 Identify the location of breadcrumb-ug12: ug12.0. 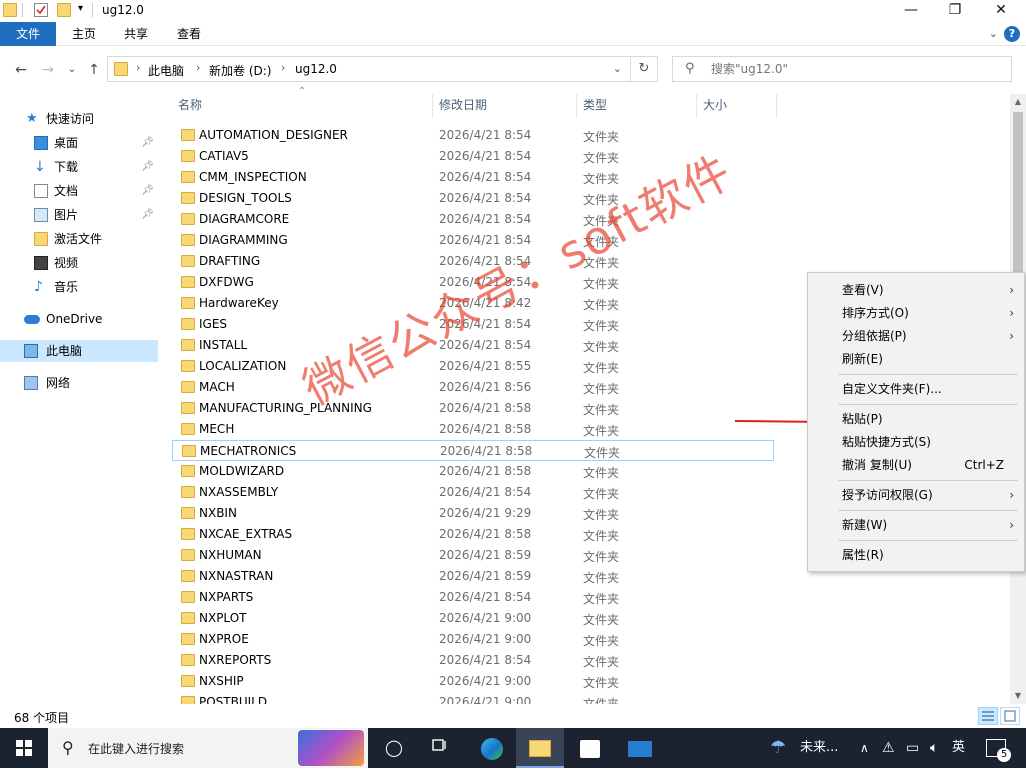
(316, 69).